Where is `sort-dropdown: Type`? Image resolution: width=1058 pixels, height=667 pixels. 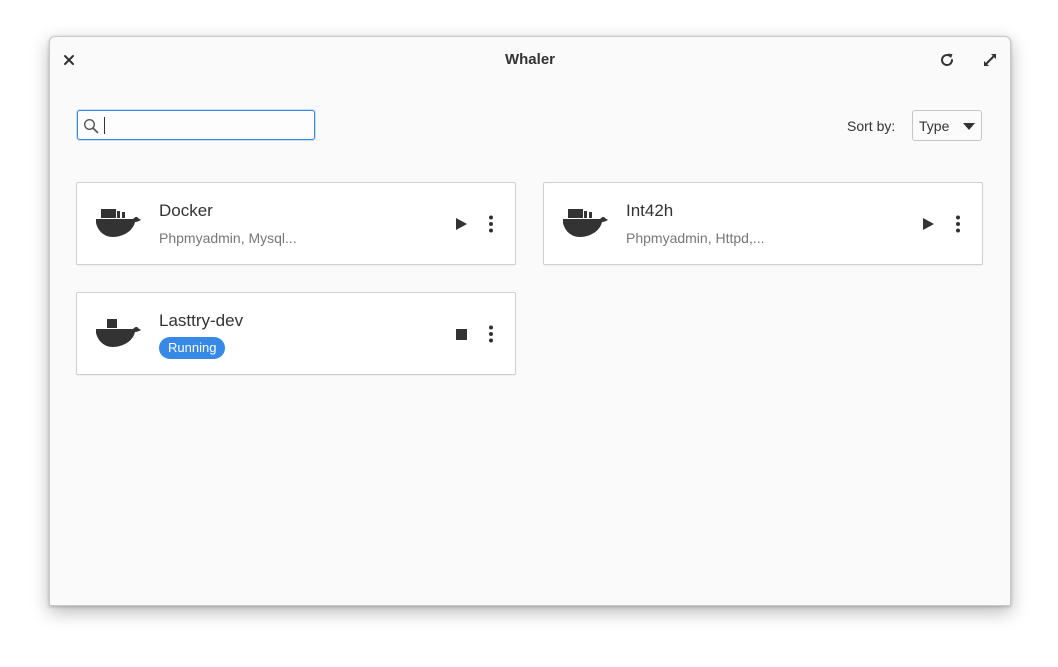 sort-dropdown: Type is located at coordinates (947, 125).